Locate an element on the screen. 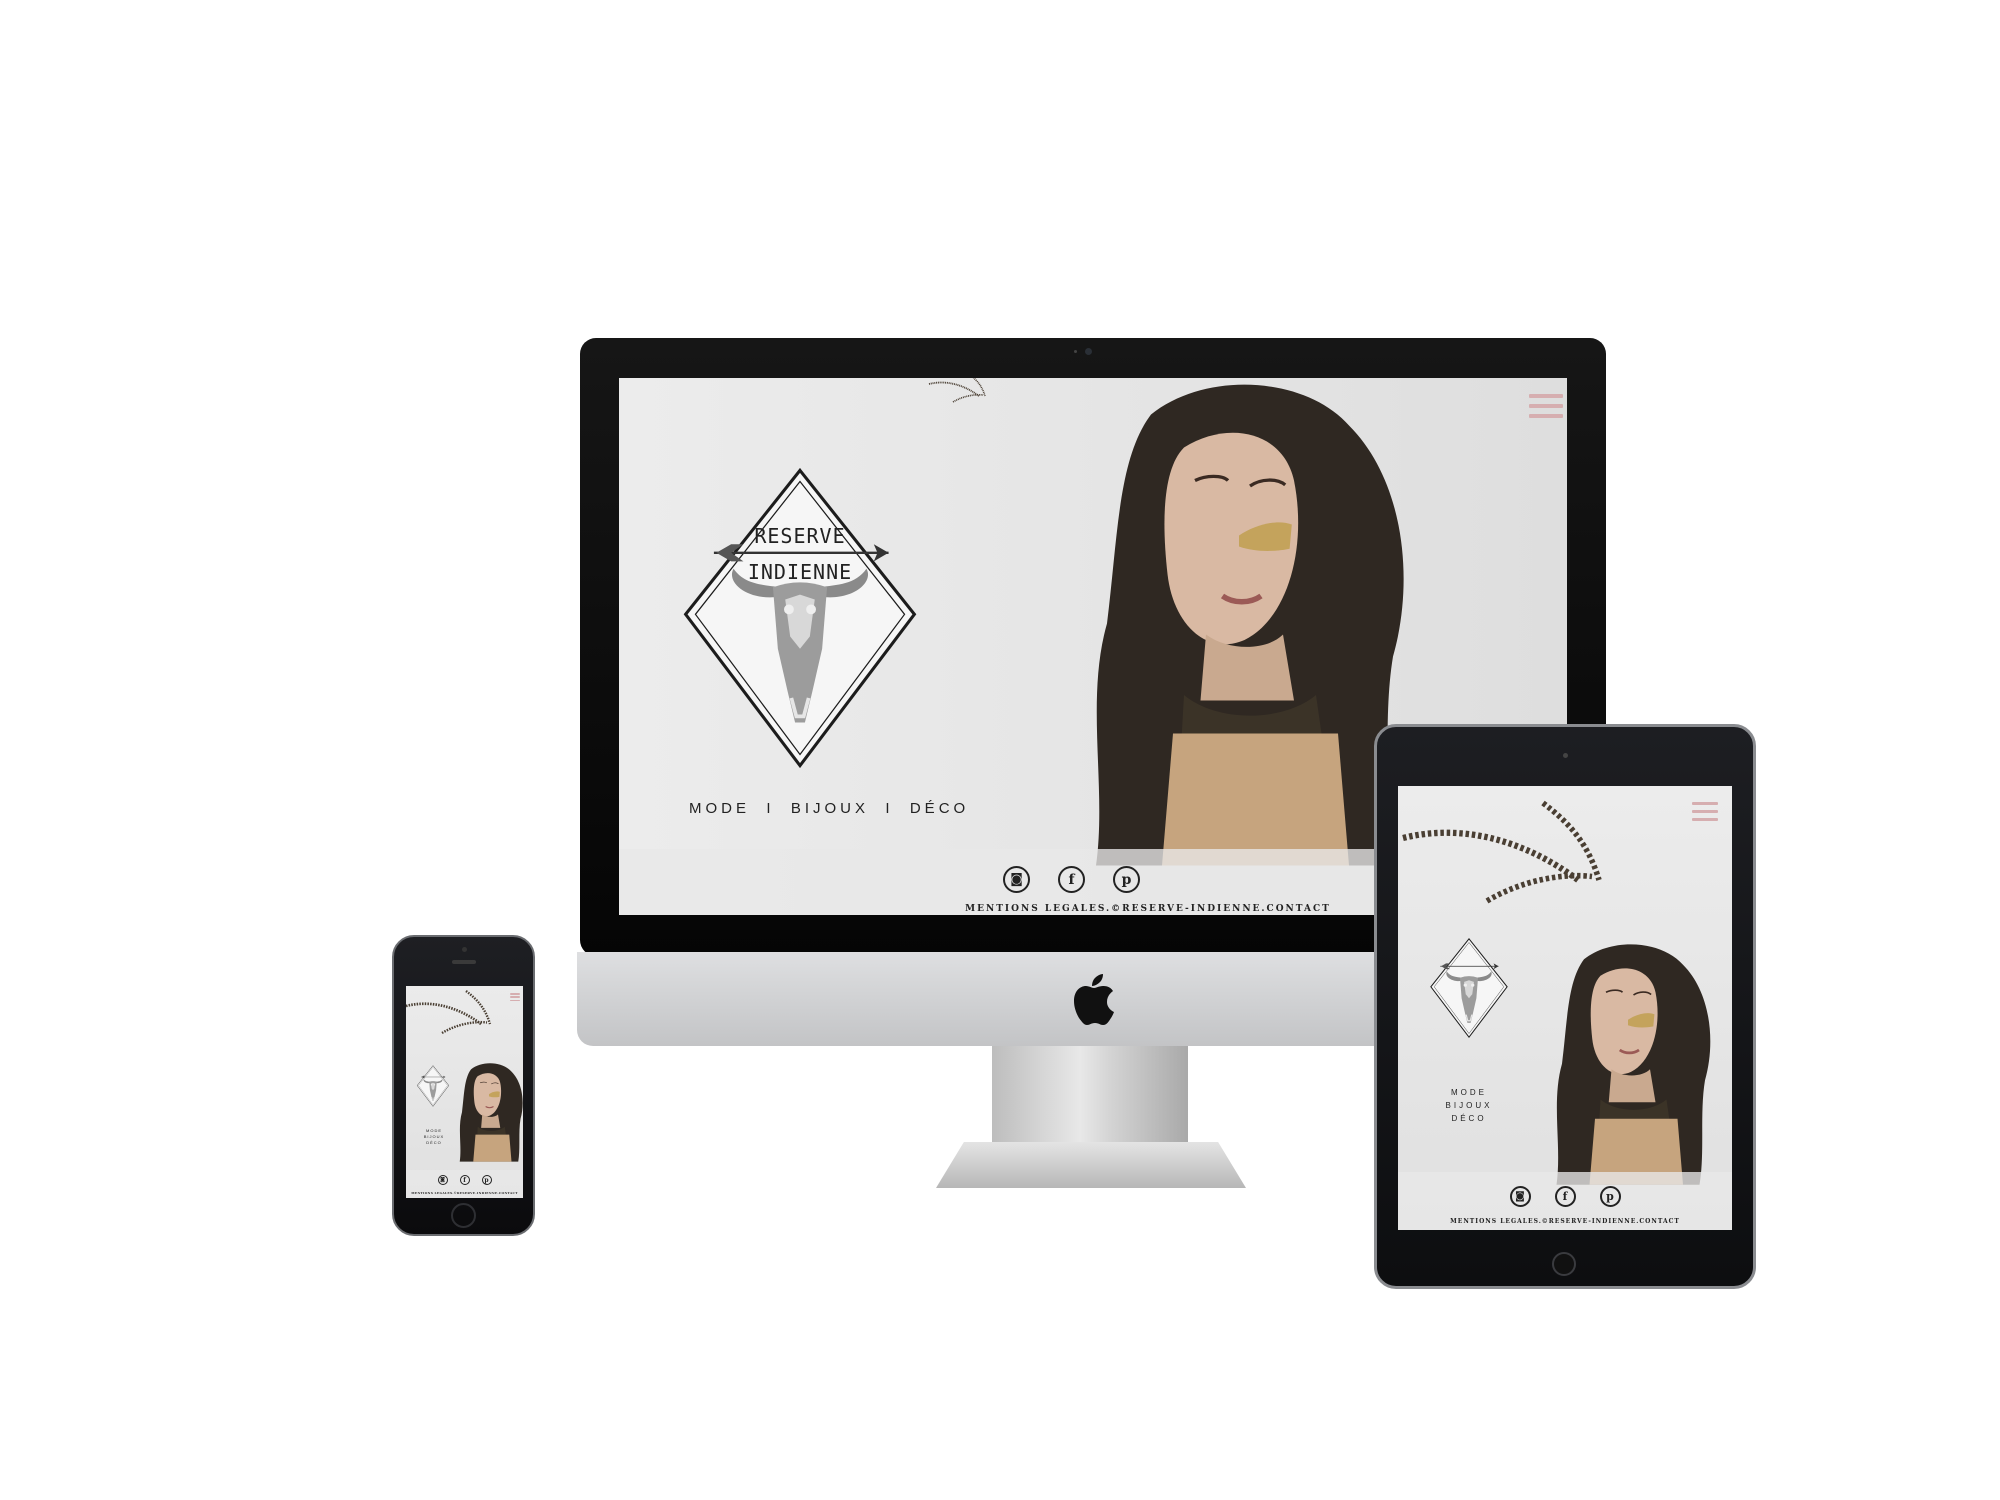 The width and height of the screenshot is (2000, 1500). imac-camera is located at coordinates (1088, 351).